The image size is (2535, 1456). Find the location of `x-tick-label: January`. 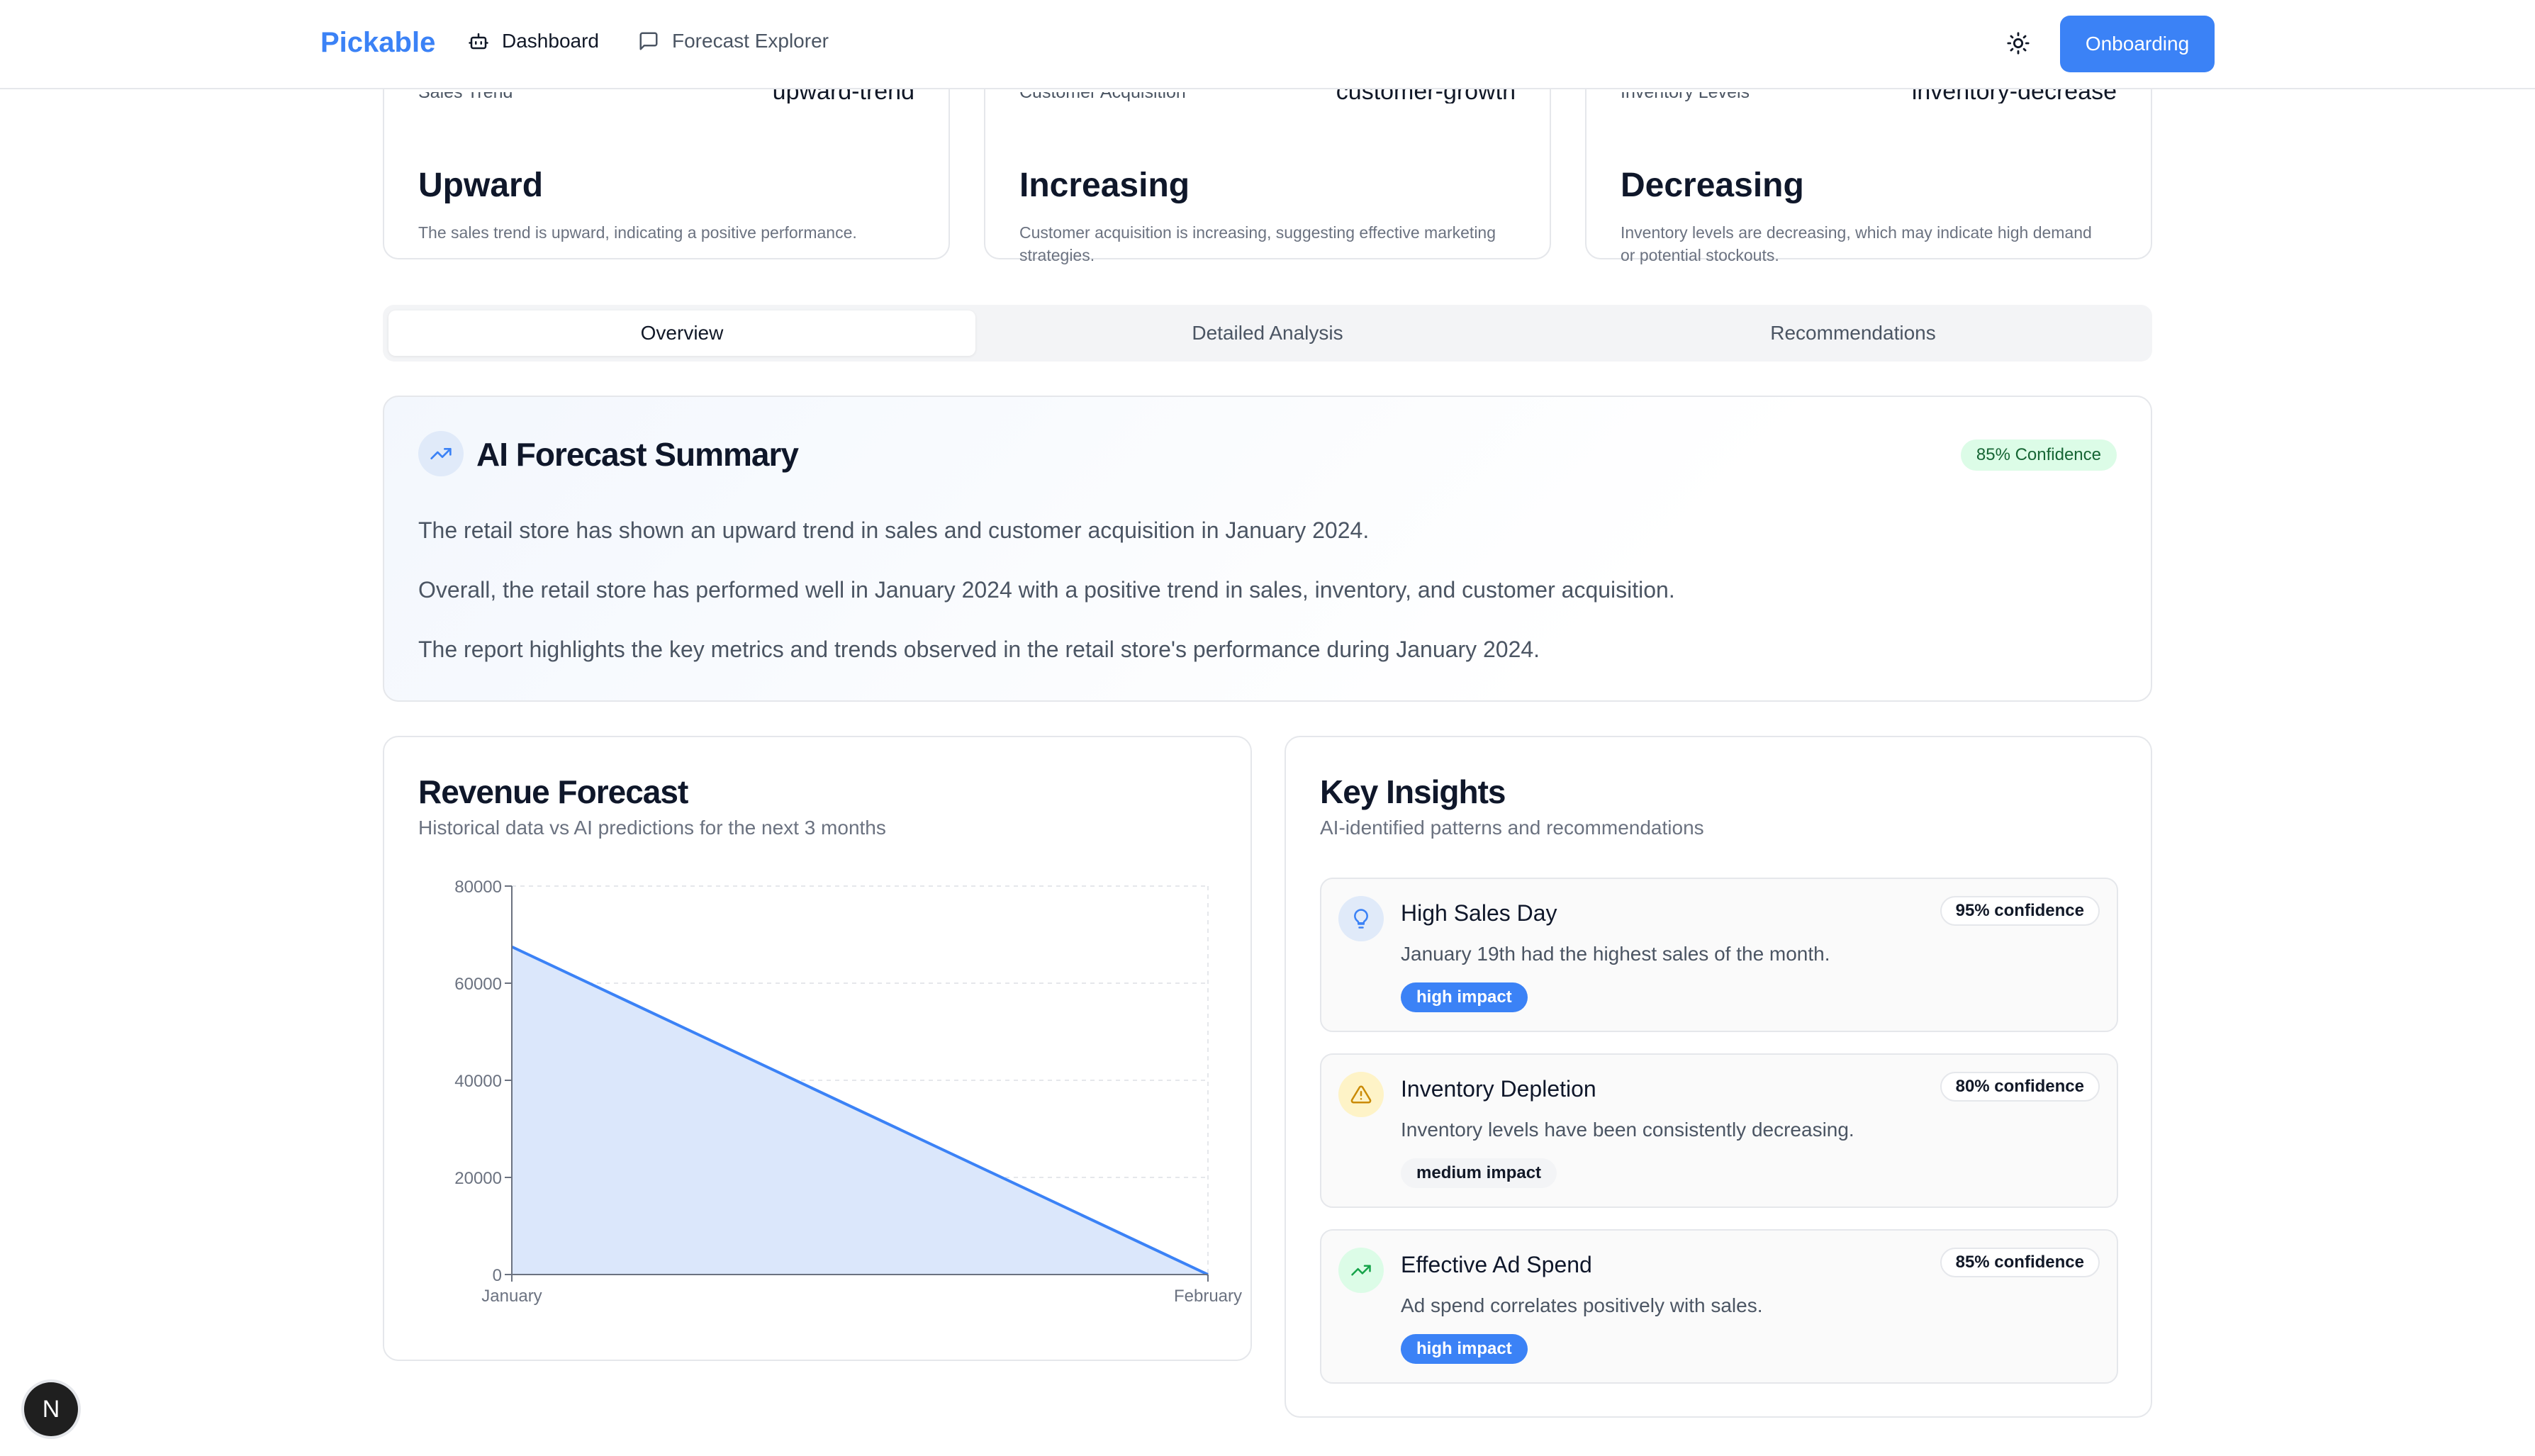

x-tick-label: January is located at coordinates (512, 1296).